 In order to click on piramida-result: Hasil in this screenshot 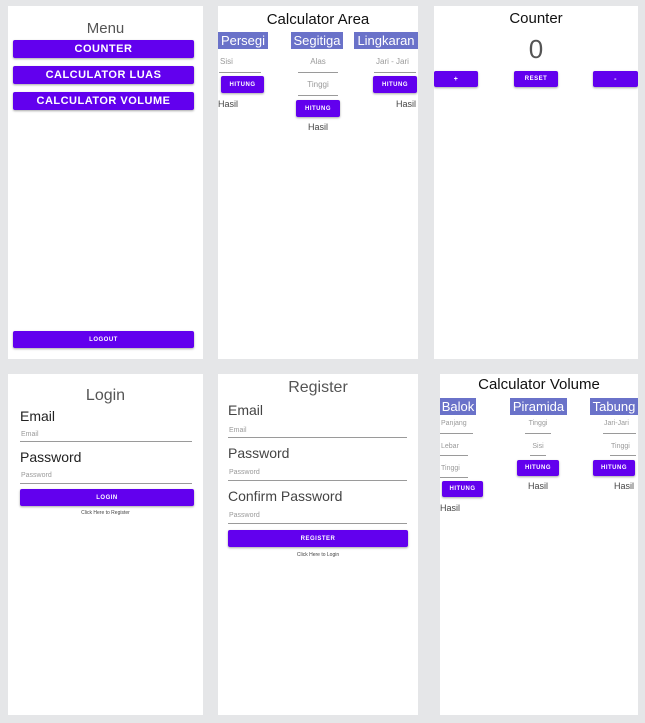, I will do `click(537, 486)`.